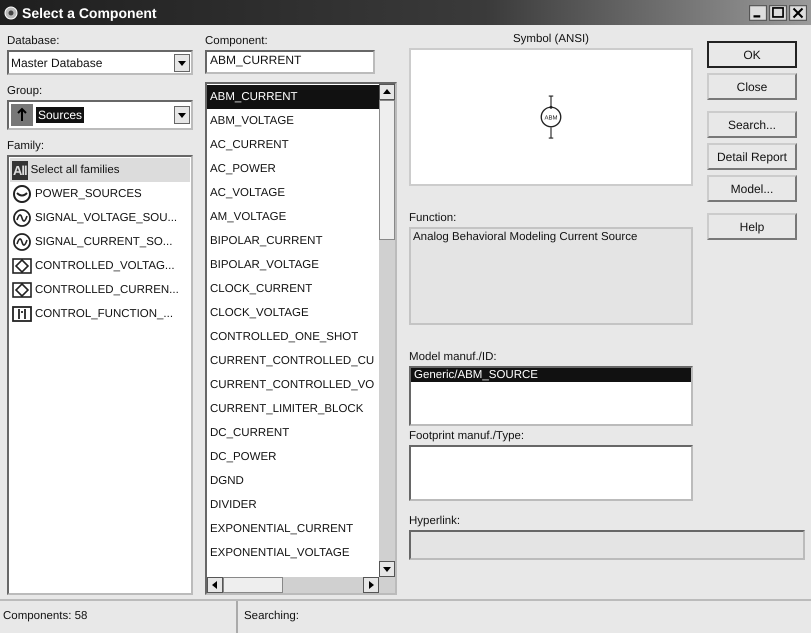 The image size is (811, 633). What do you see at coordinates (551, 39) in the screenshot?
I see `symbol-label: Symbol (ANSI)` at bounding box center [551, 39].